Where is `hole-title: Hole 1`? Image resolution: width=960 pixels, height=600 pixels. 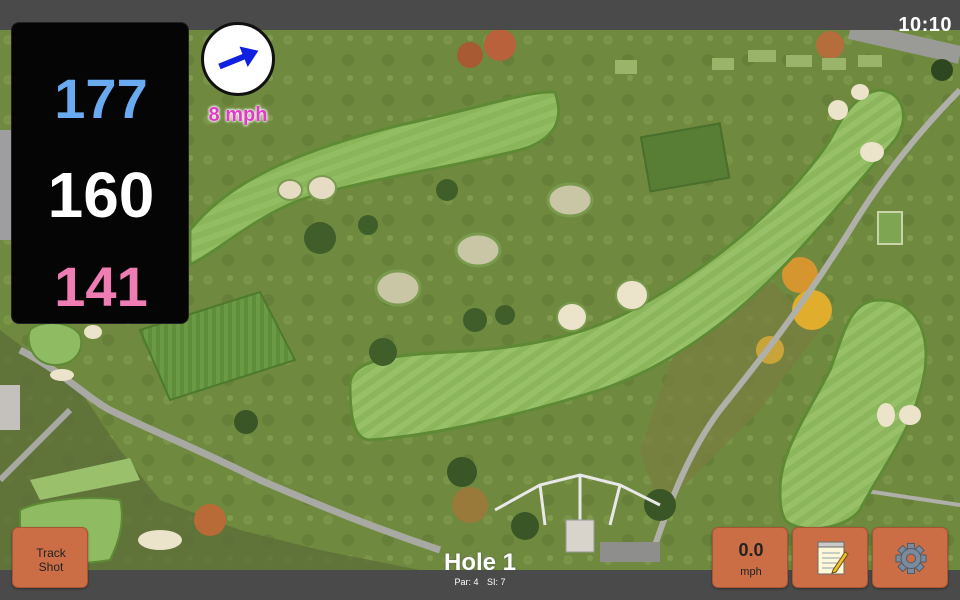 hole-title: Hole 1 is located at coordinates (480, 562).